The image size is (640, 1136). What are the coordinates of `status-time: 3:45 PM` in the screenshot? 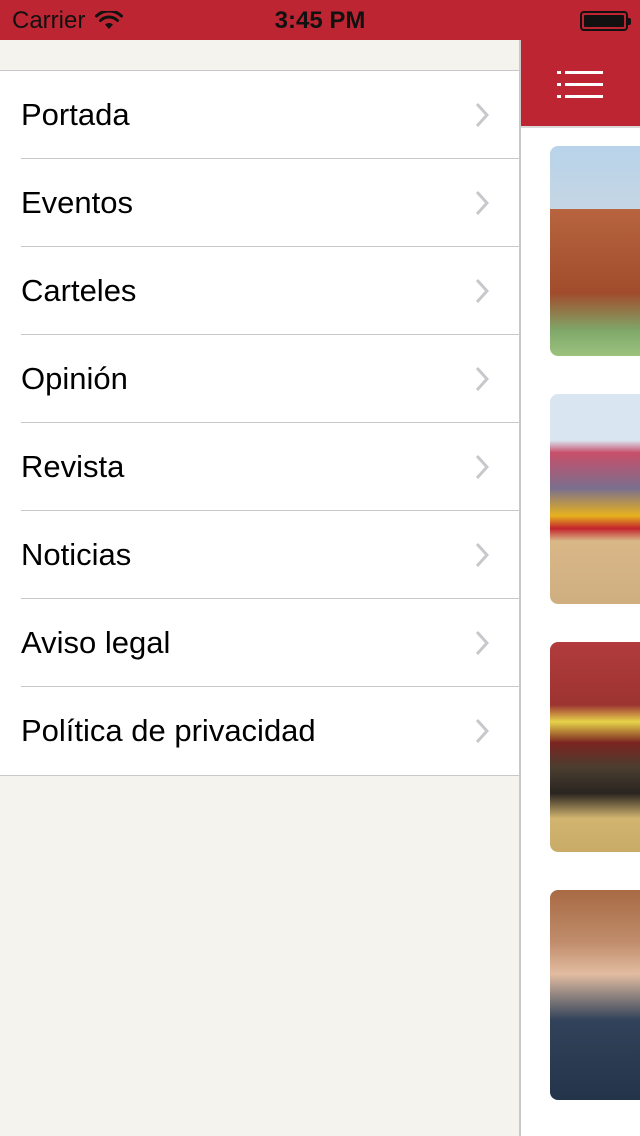 It's located at (320, 20).